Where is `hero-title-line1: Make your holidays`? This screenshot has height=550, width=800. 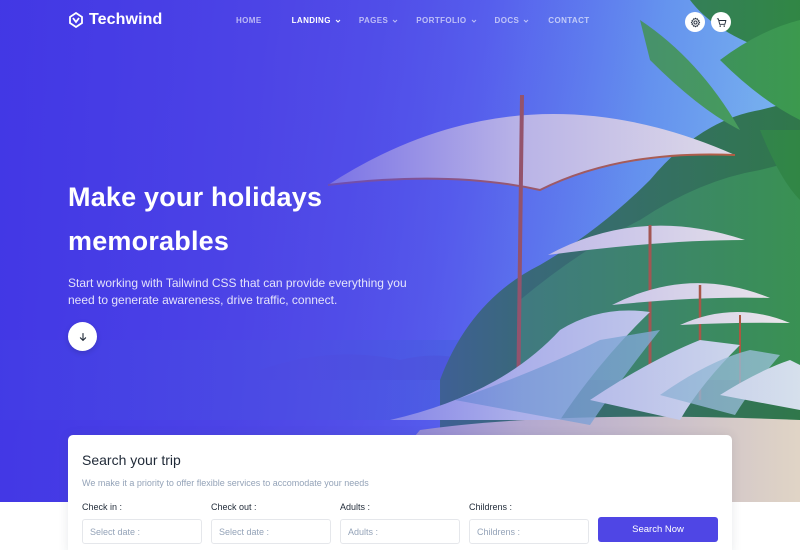 hero-title-line1: Make your holidays is located at coordinates (195, 197).